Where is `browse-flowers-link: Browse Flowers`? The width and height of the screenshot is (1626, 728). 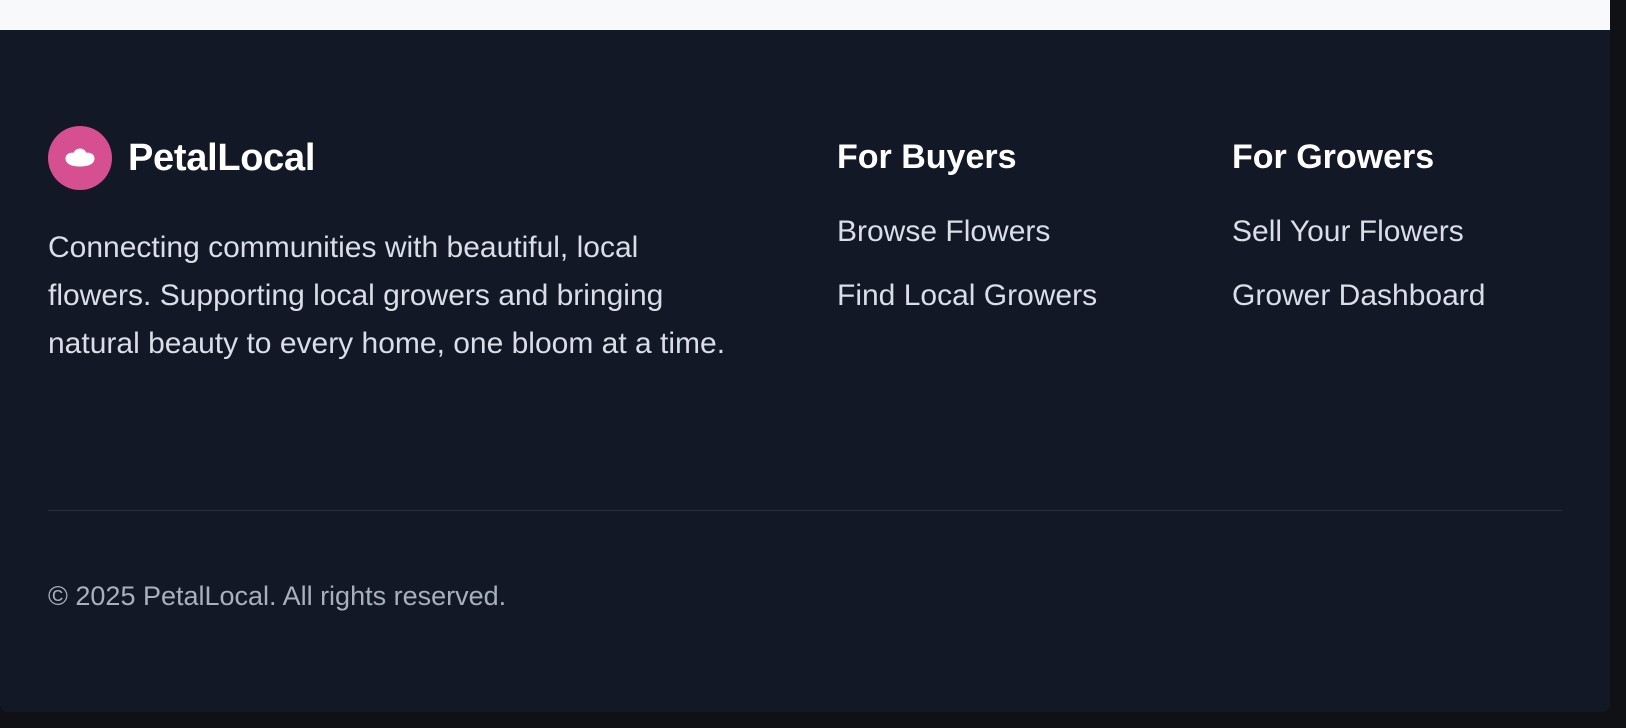
browse-flowers-link: Browse Flowers is located at coordinates (943, 231).